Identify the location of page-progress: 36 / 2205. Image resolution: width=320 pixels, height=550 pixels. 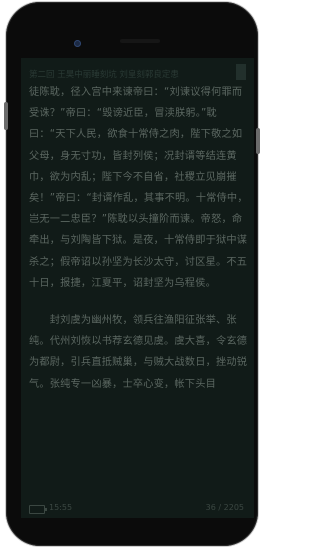
(224, 507).